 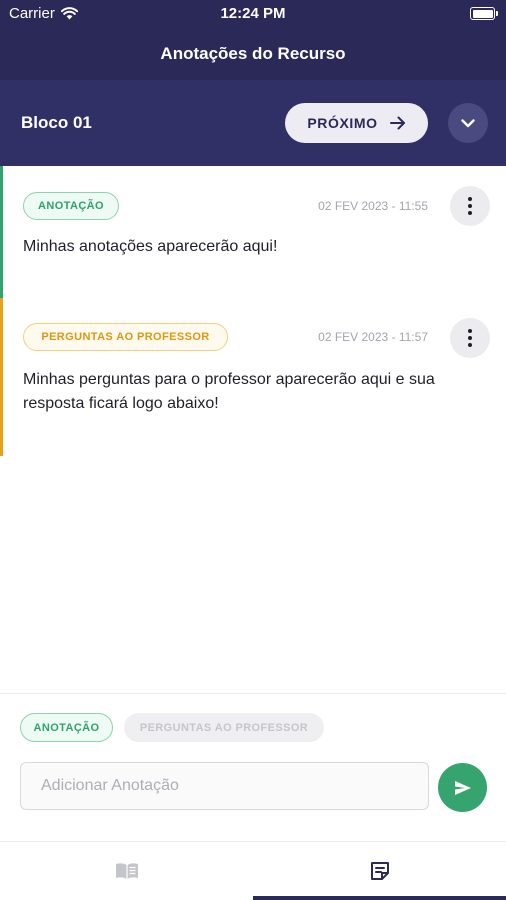 I want to click on status-bar: Carrier 12:24 PM, so click(x=253, y=14).